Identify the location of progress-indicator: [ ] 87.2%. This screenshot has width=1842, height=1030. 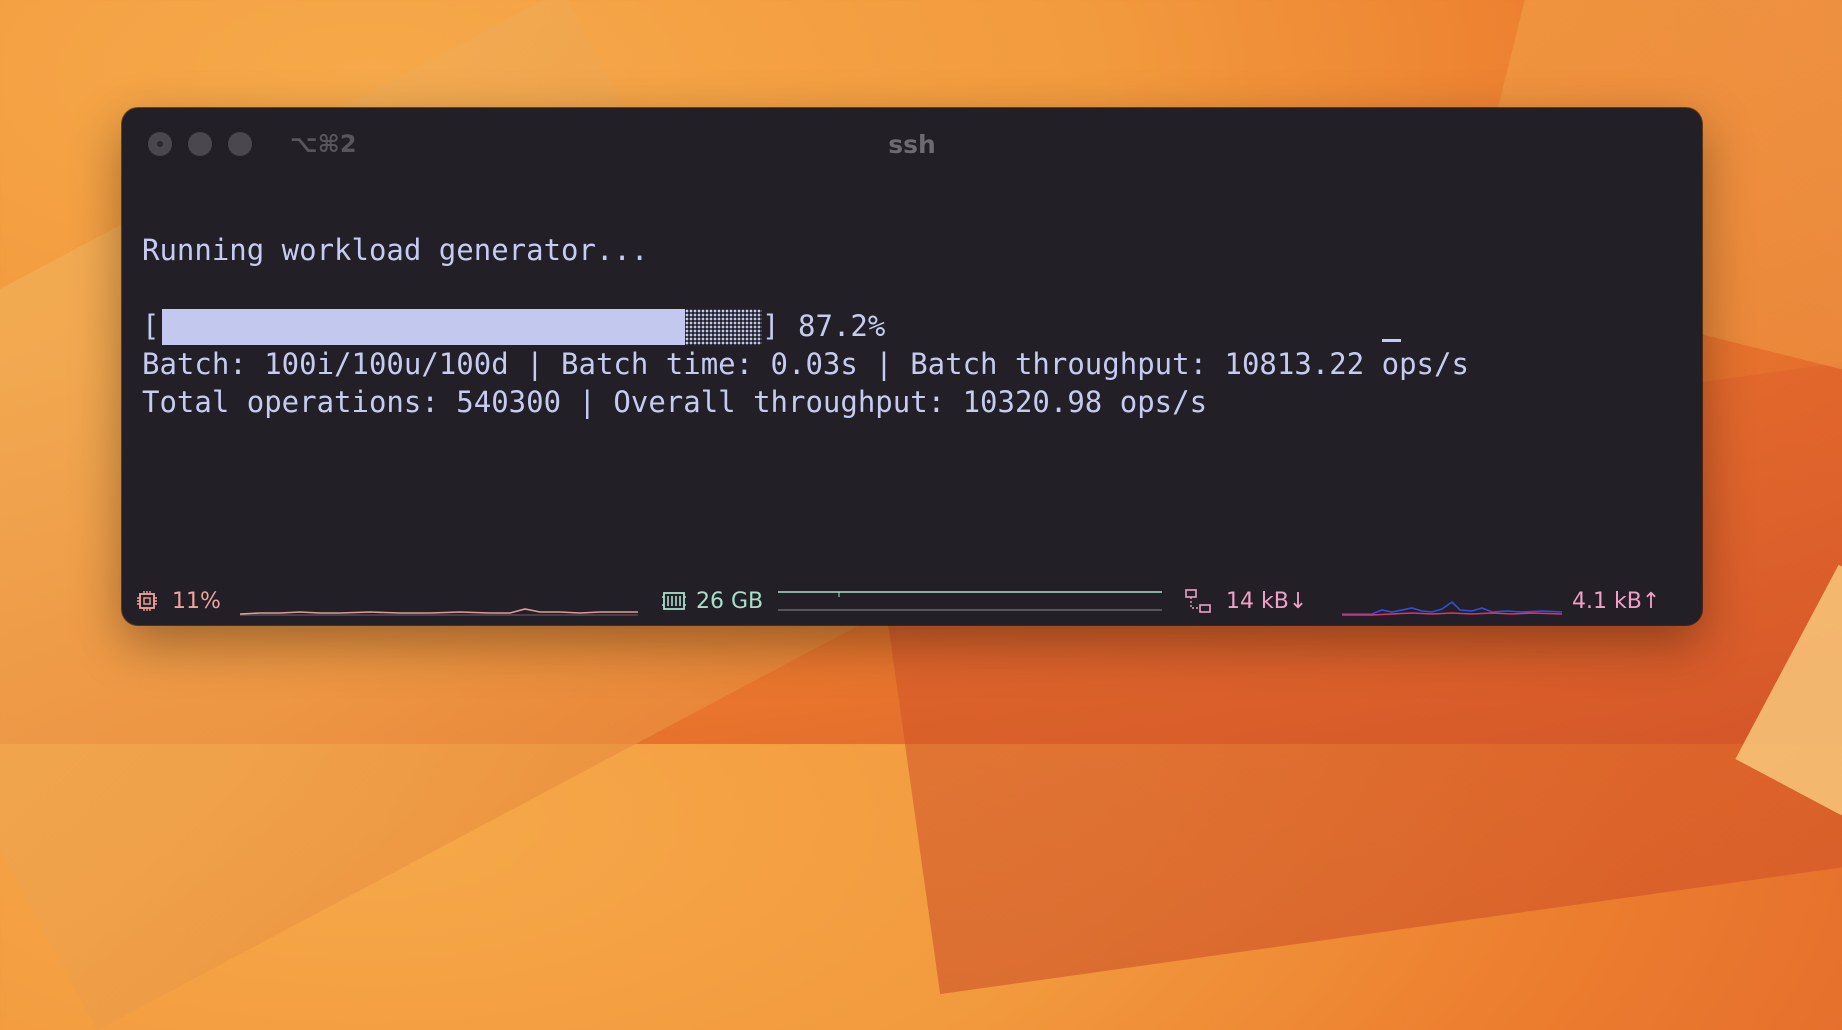
(513, 326).